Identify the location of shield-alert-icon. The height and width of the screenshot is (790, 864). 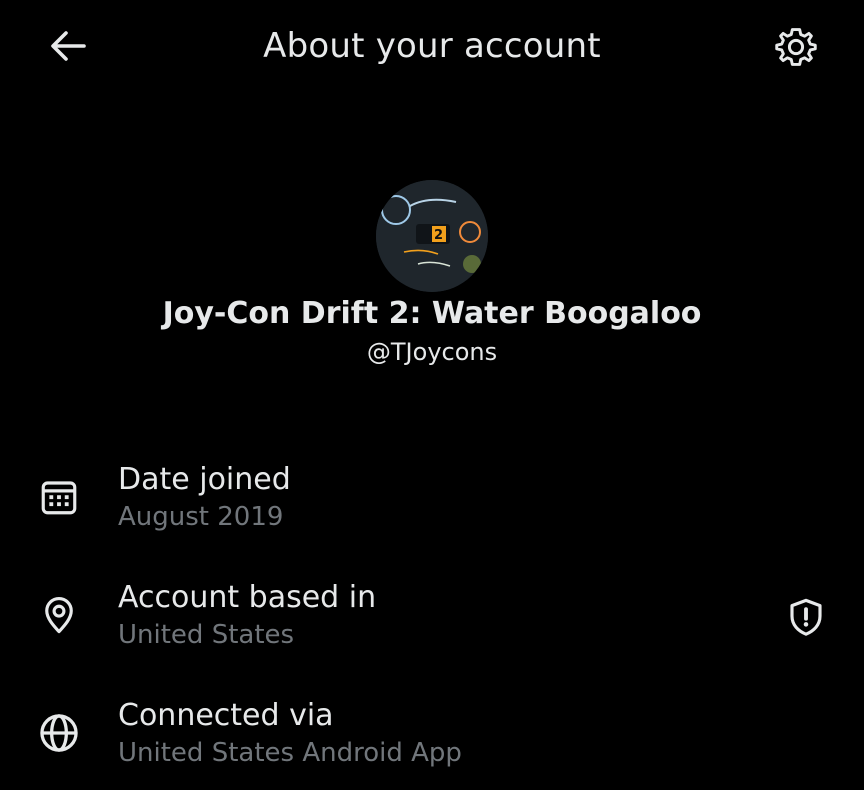
(806, 617).